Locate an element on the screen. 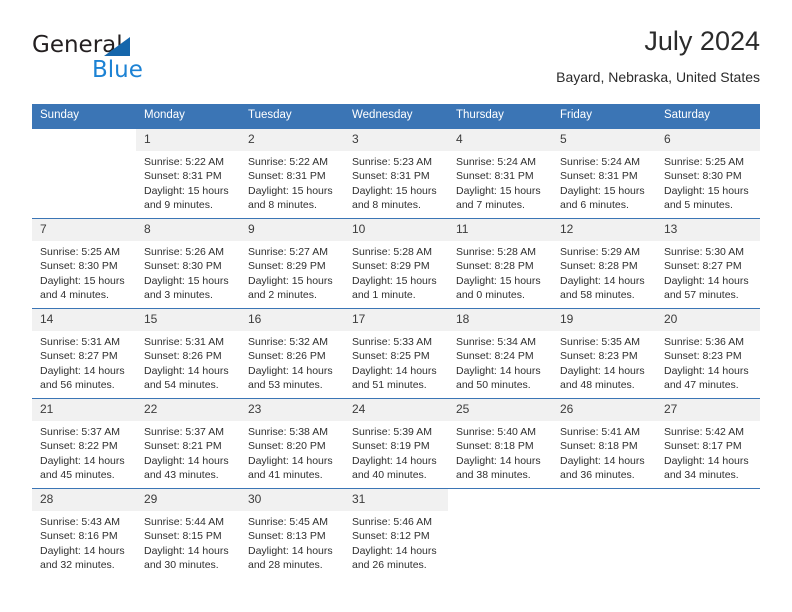 The image size is (792, 612). day-number: 1 is located at coordinates (188, 140).